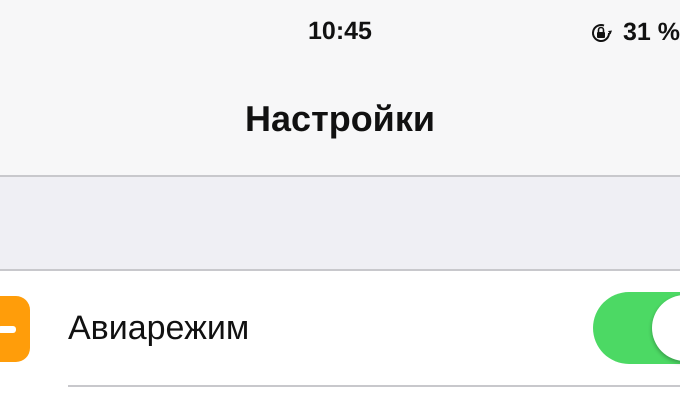 The height and width of the screenshot is (400, 680). I want to click on nav-title: Настройки, so click(340, 119).